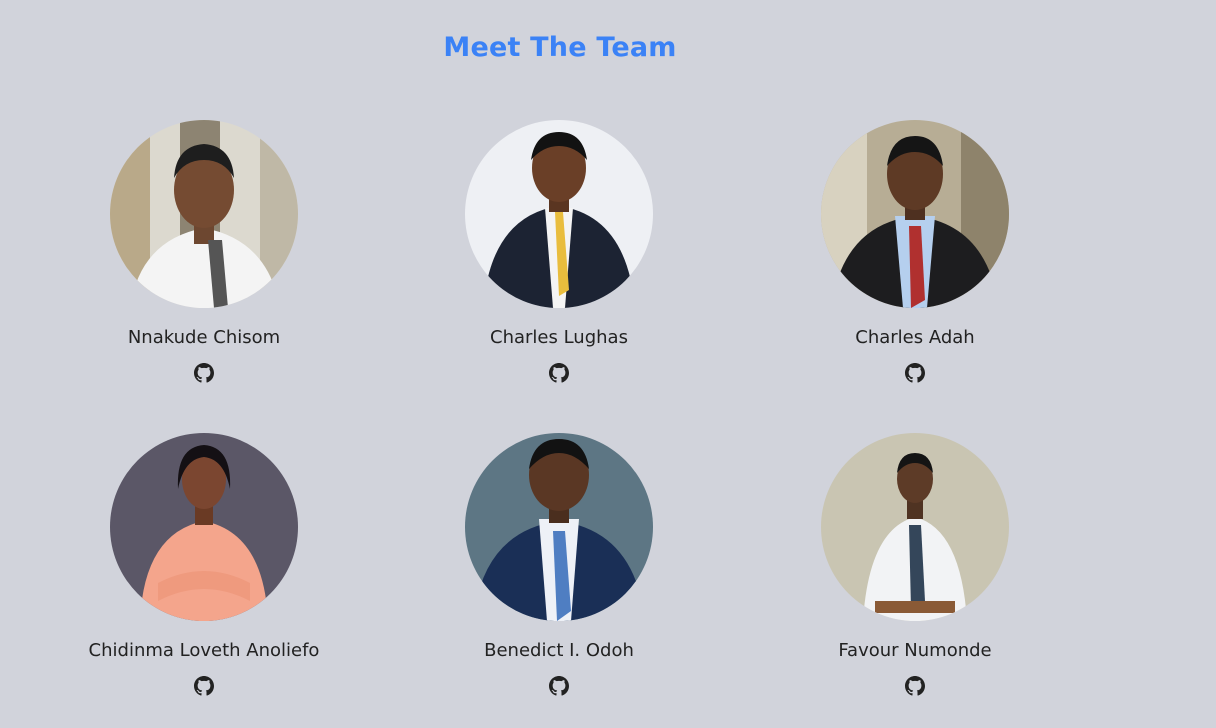 Image resolution: width=1216 pixels, height=728 pixels. I want to click on member-name: Benedict I. Odoh, so click(559, 650).